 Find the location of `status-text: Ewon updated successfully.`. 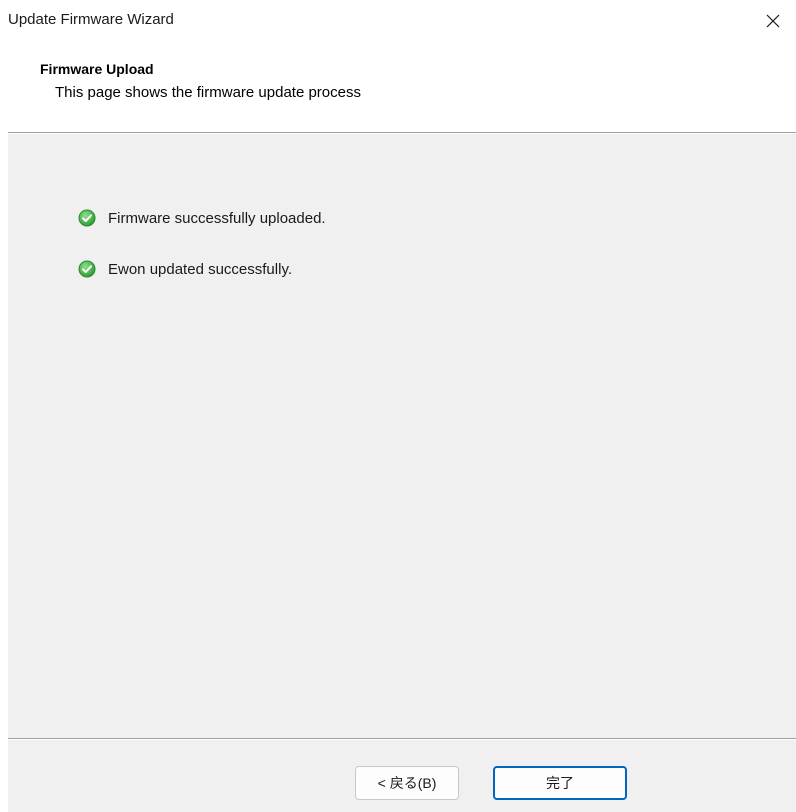

status-text: Ewon updated successfully. is located at coordinates (200, 269).